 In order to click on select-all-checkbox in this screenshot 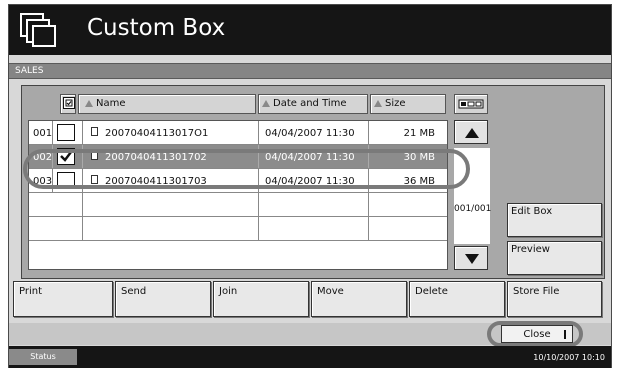, I will do `click(68, 104)`.